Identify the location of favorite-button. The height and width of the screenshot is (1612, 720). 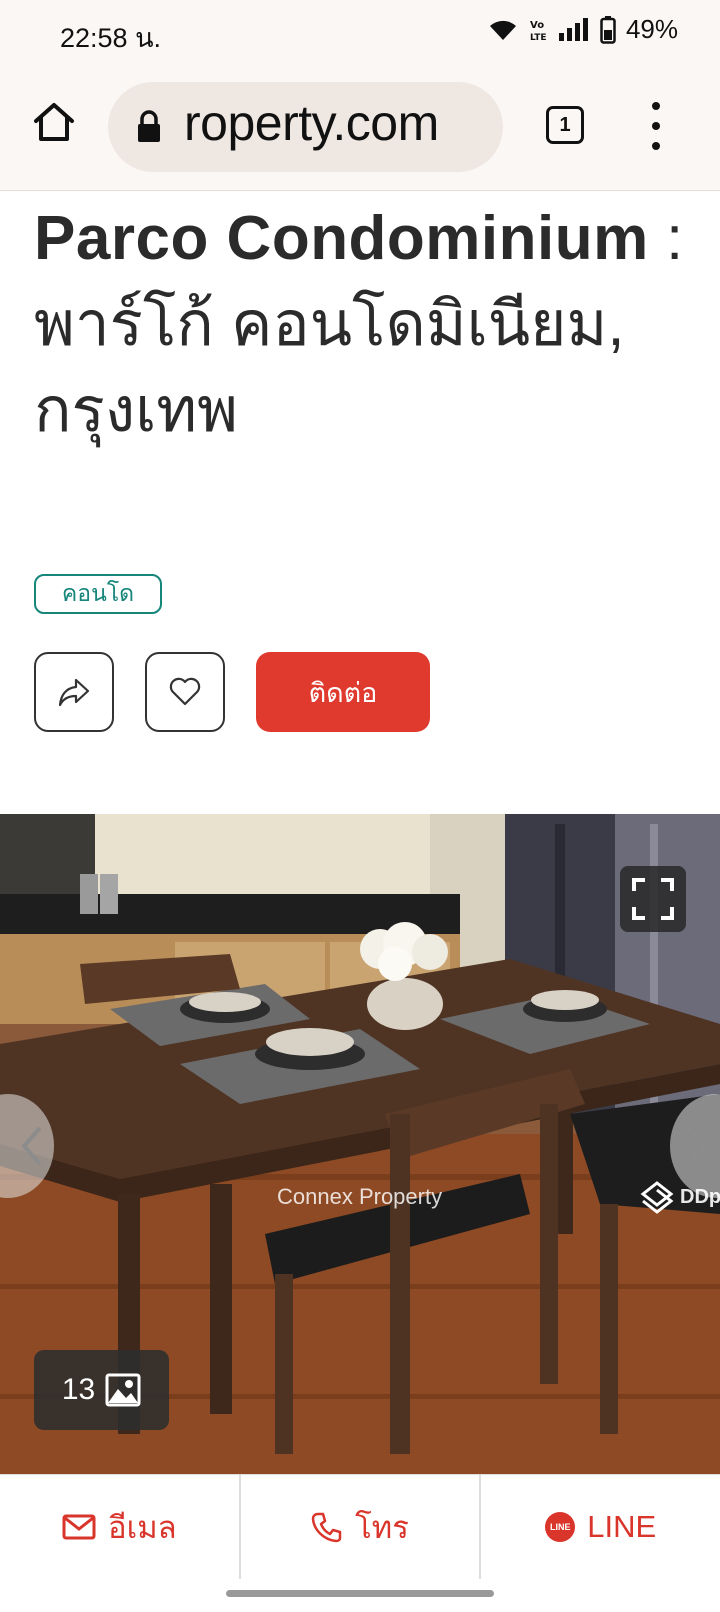
(185, 692).